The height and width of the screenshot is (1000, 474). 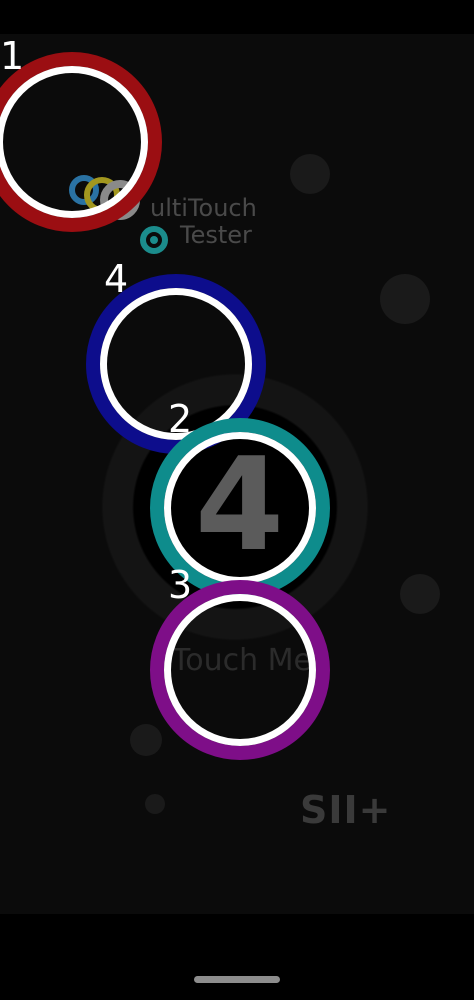 What do you see at coordinates (116, 279) in the screenshot?
I see `touch-point-label: 4` at bounding box center [116, 279].